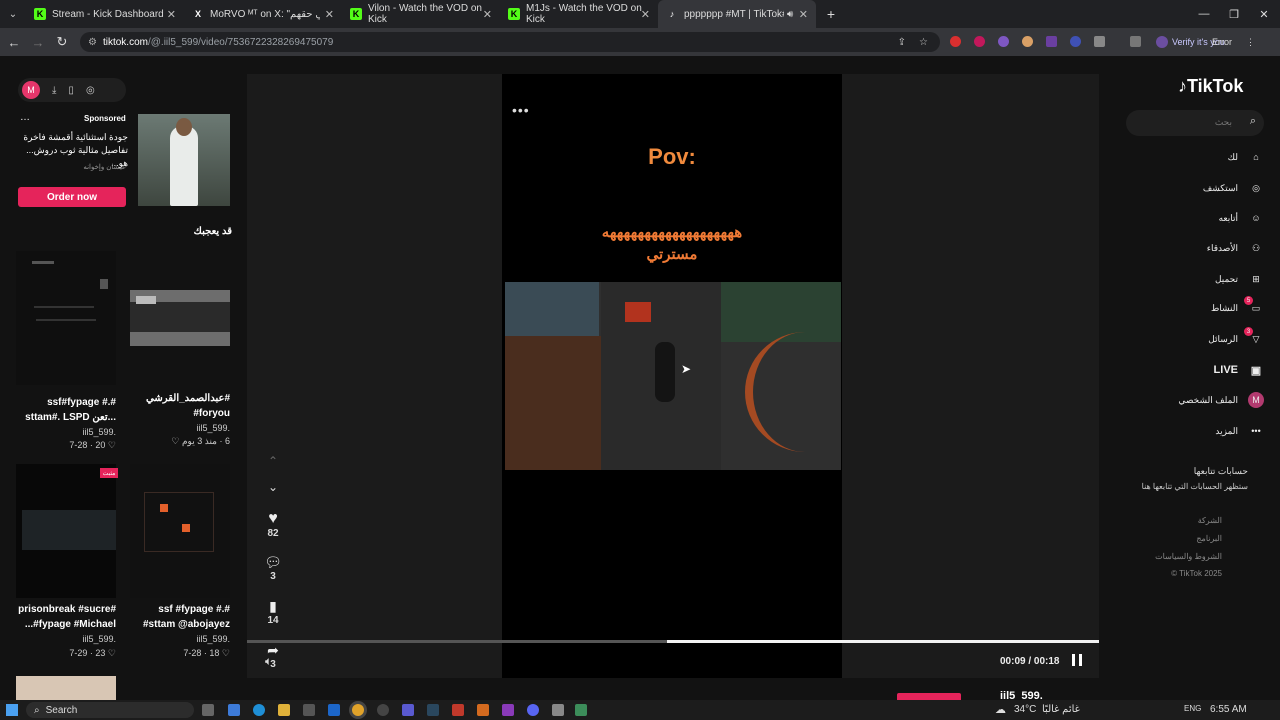  Describe the element at coordinates (902, 42) in the screenshot. I see `install-icon: ⇪` at that location.